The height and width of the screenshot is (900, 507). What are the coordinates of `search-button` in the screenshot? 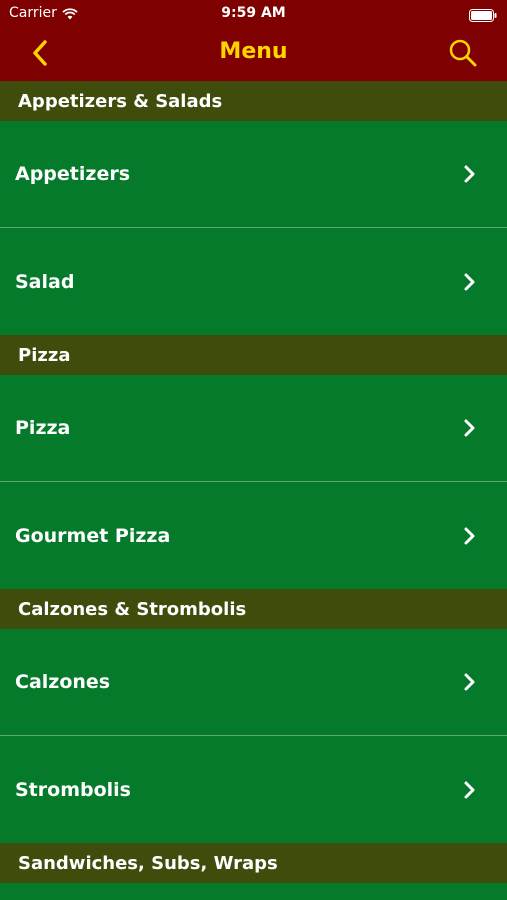 It's located at (463, 53).